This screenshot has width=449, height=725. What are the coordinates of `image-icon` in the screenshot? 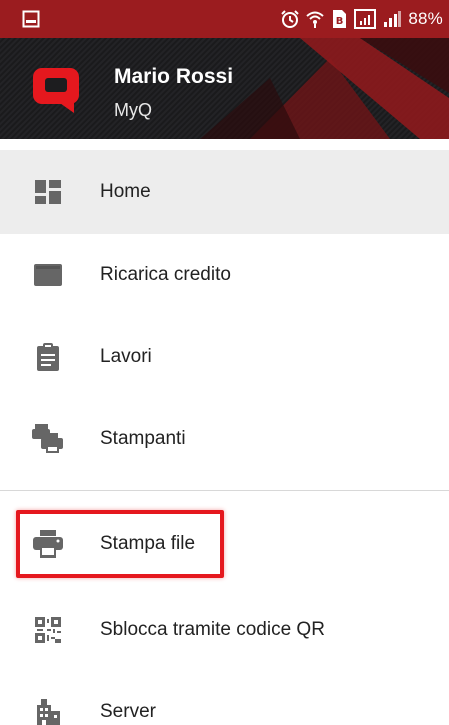 It's located at (31, 19).